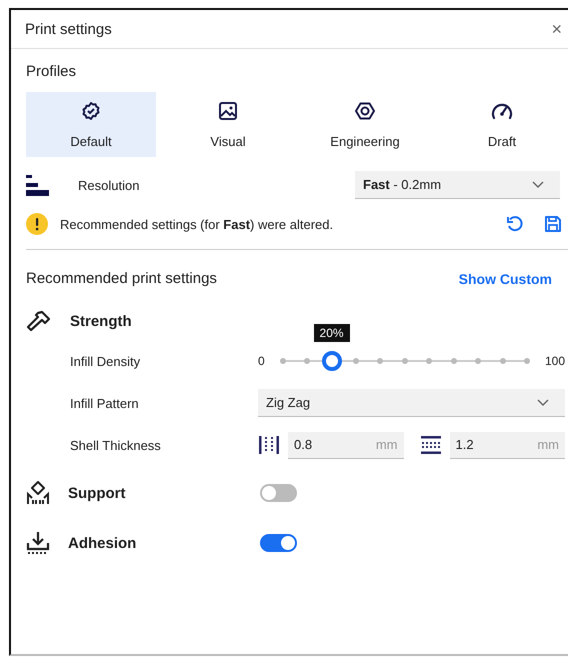 The height and width of the screenshot is (659, 568). I want to click on warning-message: Recommended settings (for Fast) were altered., so click(197, 224).